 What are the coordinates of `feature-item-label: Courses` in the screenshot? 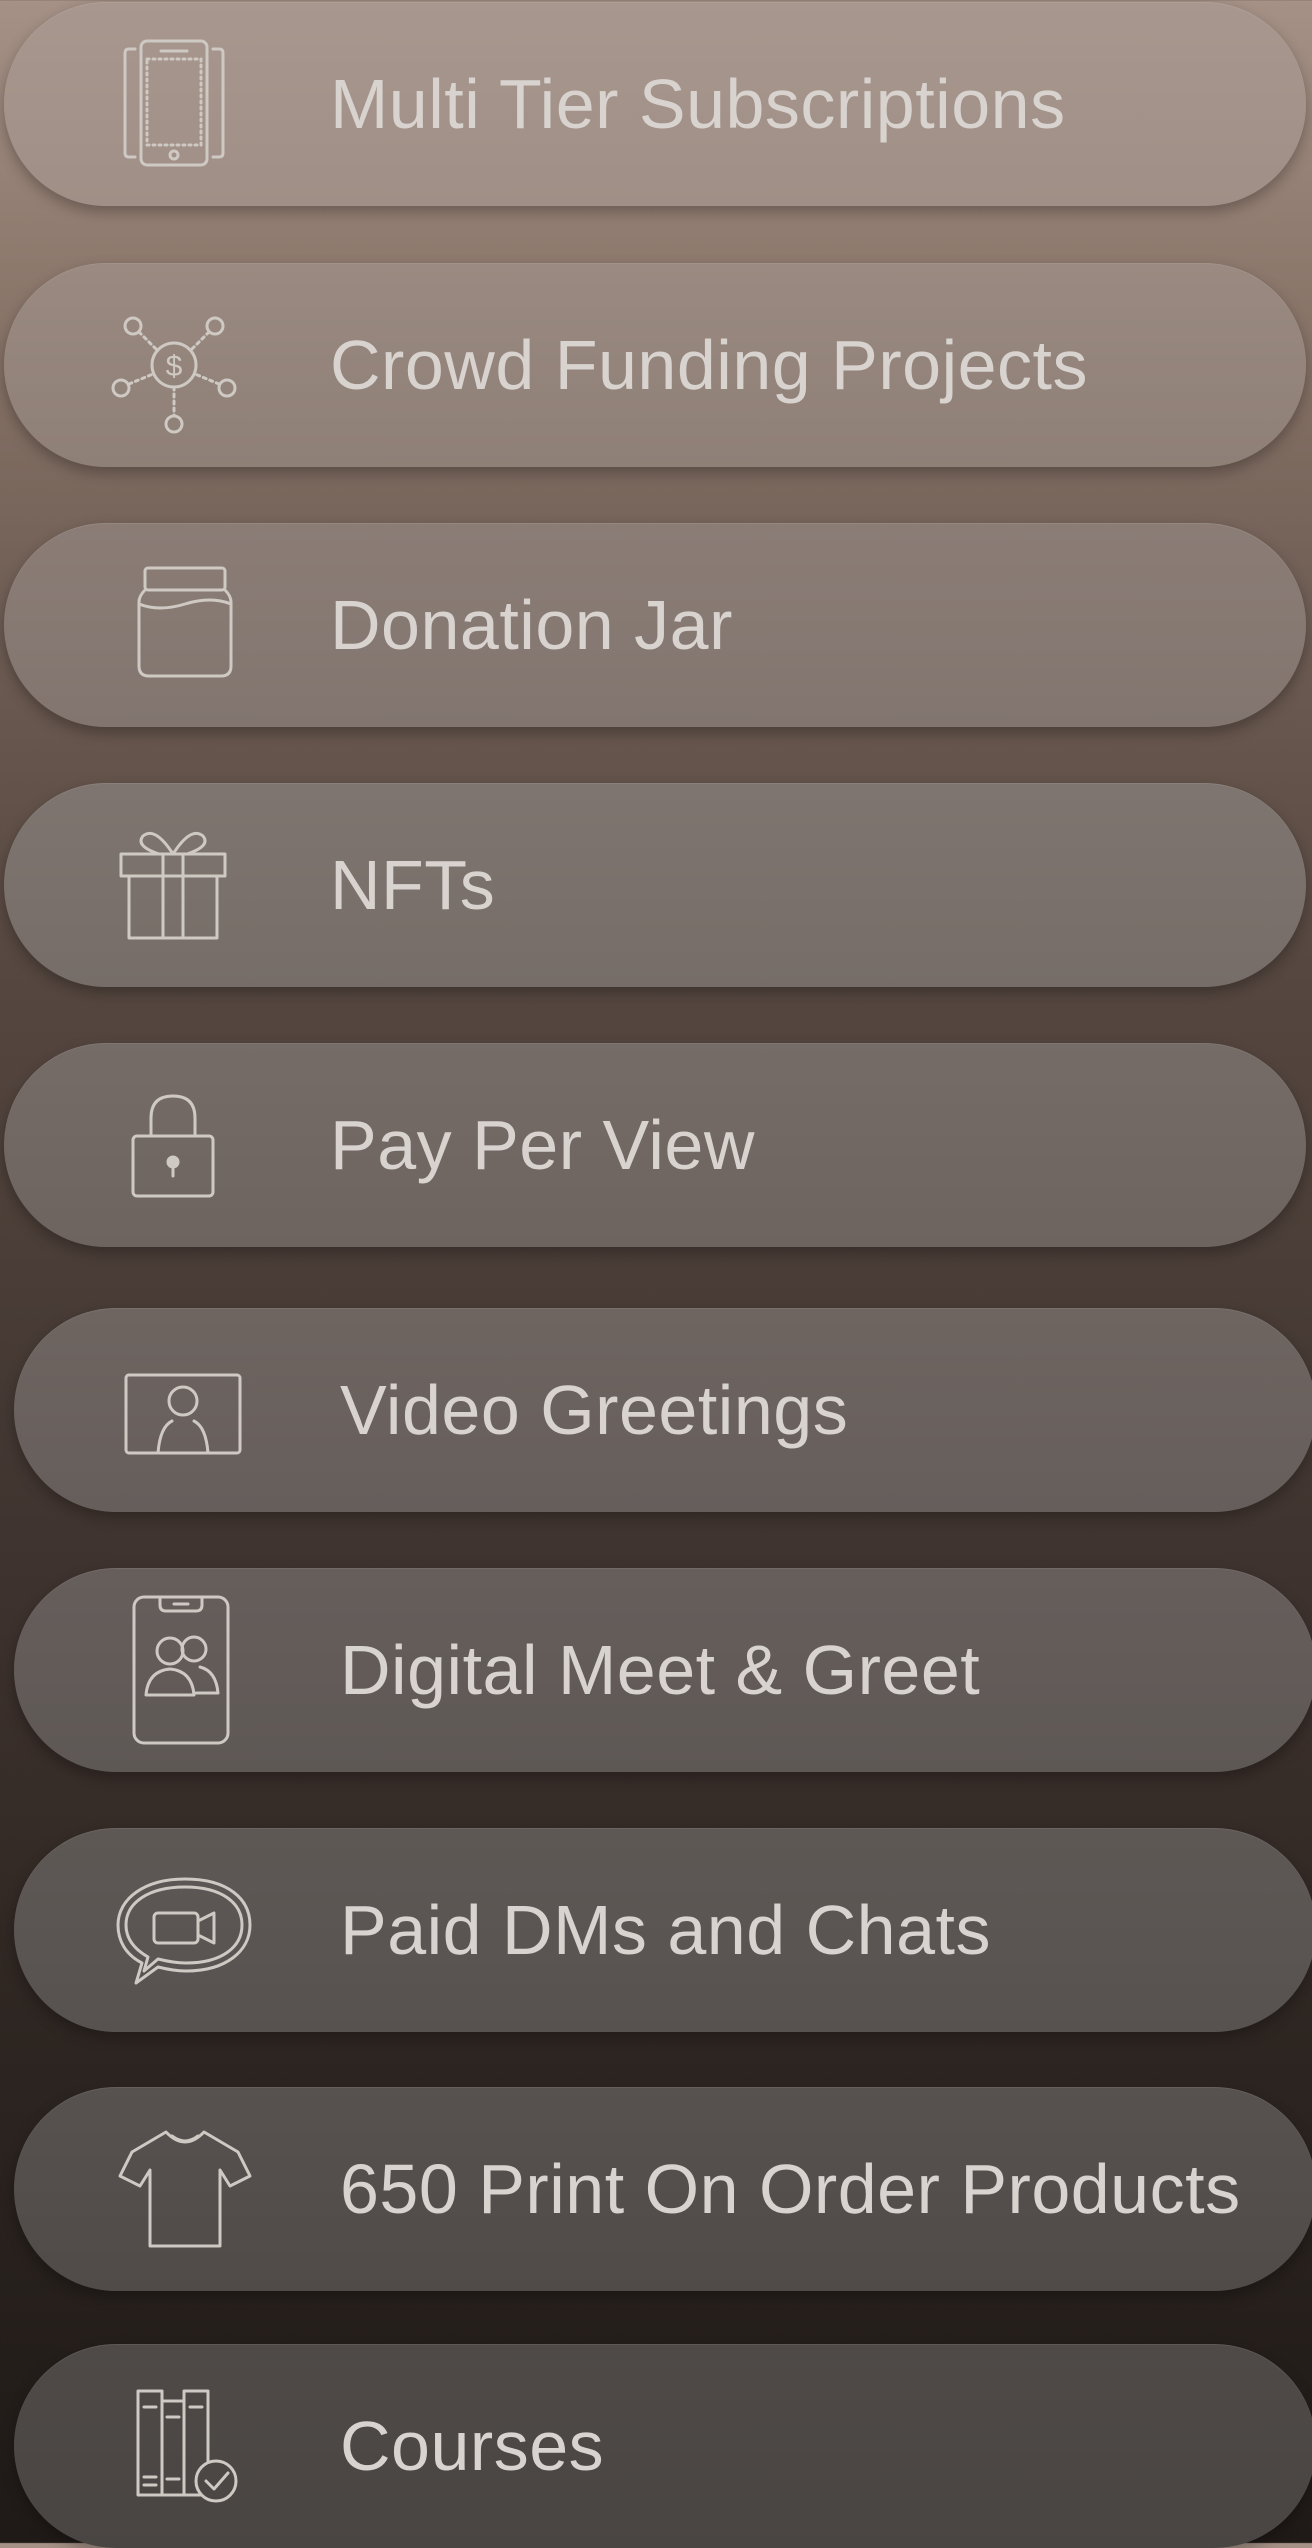 It's located at (472, 2446).